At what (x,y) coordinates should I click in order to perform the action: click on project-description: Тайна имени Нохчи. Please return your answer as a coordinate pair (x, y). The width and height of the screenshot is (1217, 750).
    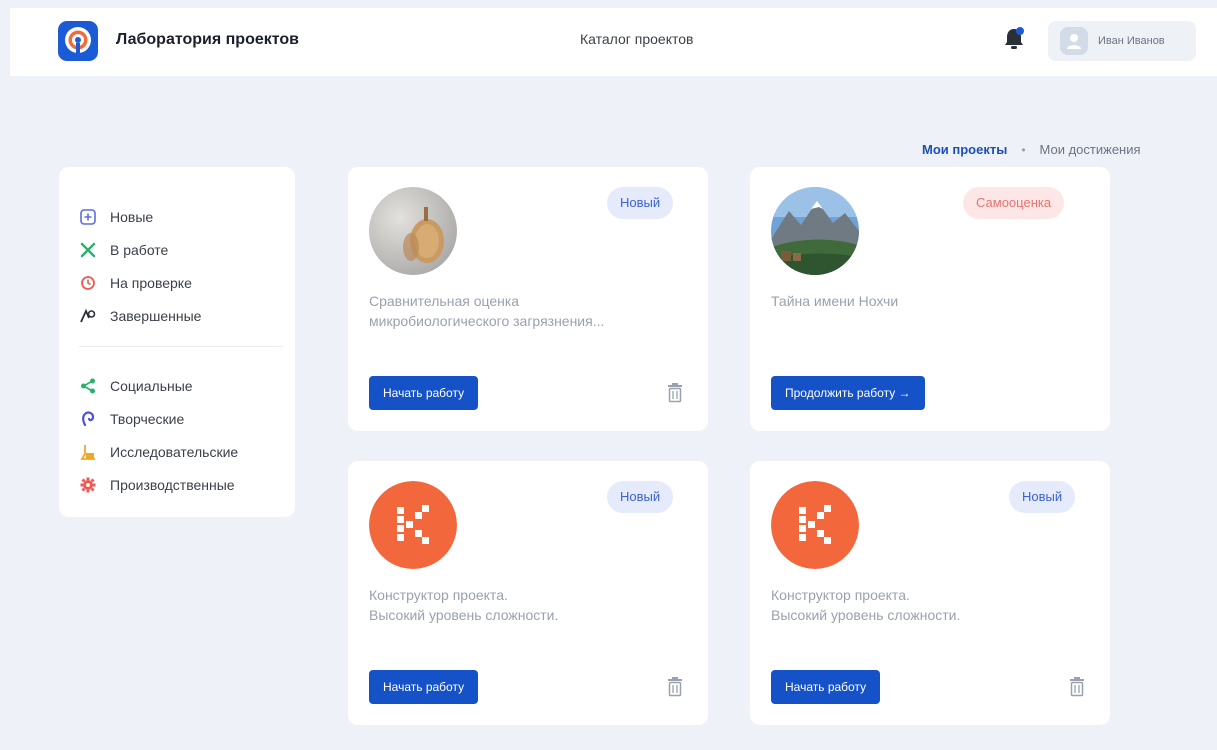
    Looking at the image, I should click on (931, 301).